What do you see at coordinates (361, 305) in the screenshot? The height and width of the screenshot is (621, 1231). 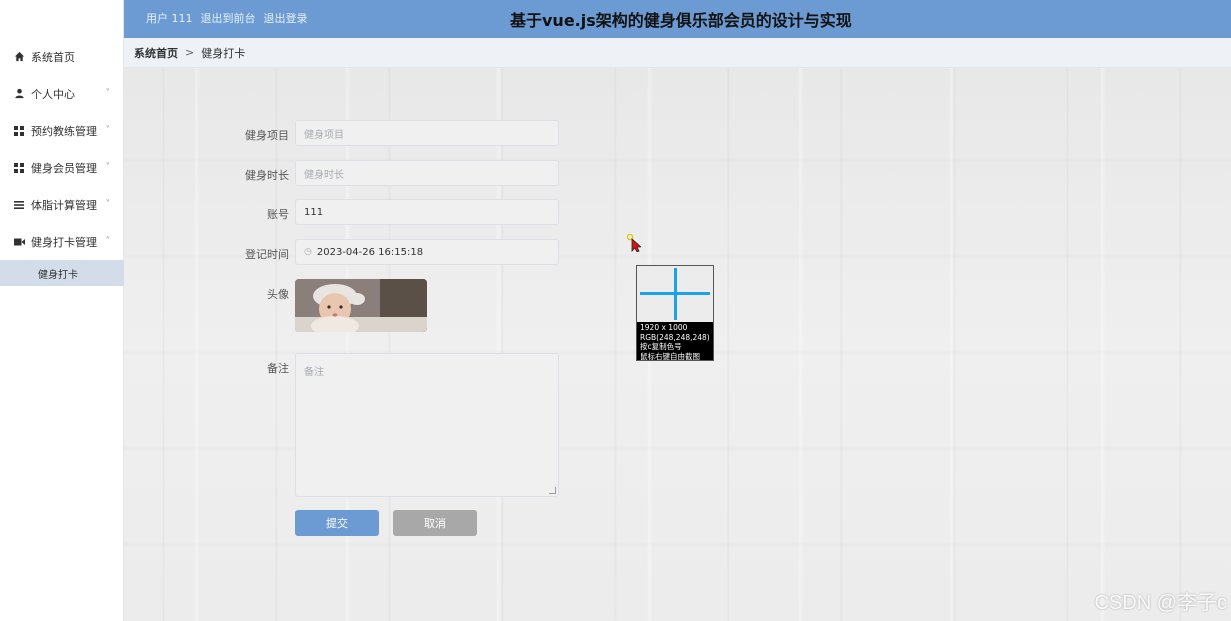 I see `avatar-image` at bounding box center [361, 305].